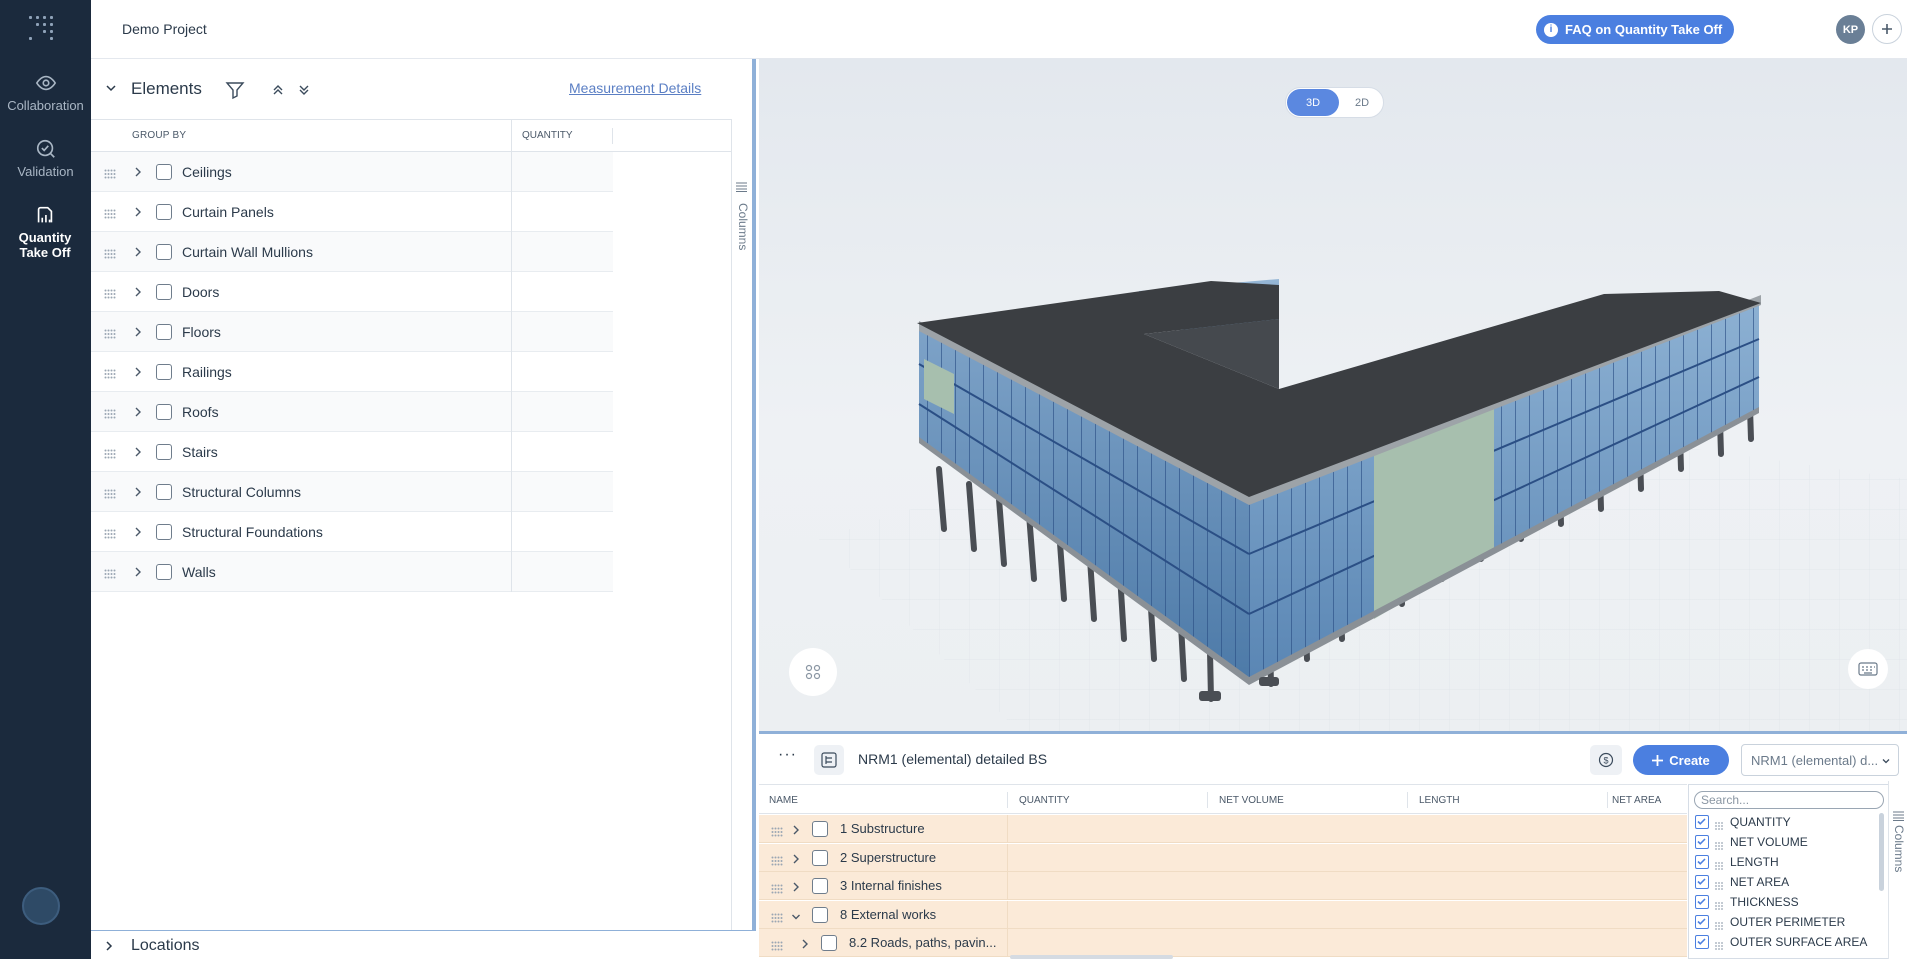 This screenshot has width=1907, height=959. Describe the element at coordinates (1223, 914) in the screenshot. I see `boq-row: 8 External works` at that location.